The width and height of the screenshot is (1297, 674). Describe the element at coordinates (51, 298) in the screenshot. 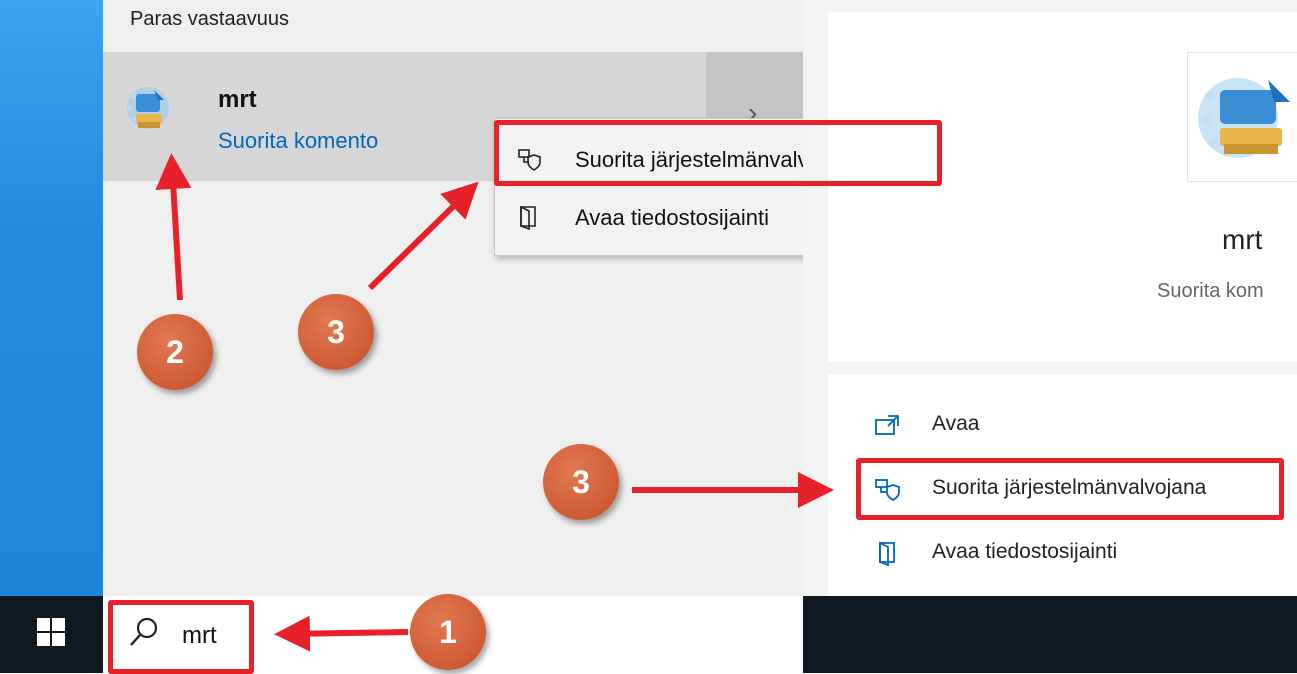

I see `desktop-background` at that location.